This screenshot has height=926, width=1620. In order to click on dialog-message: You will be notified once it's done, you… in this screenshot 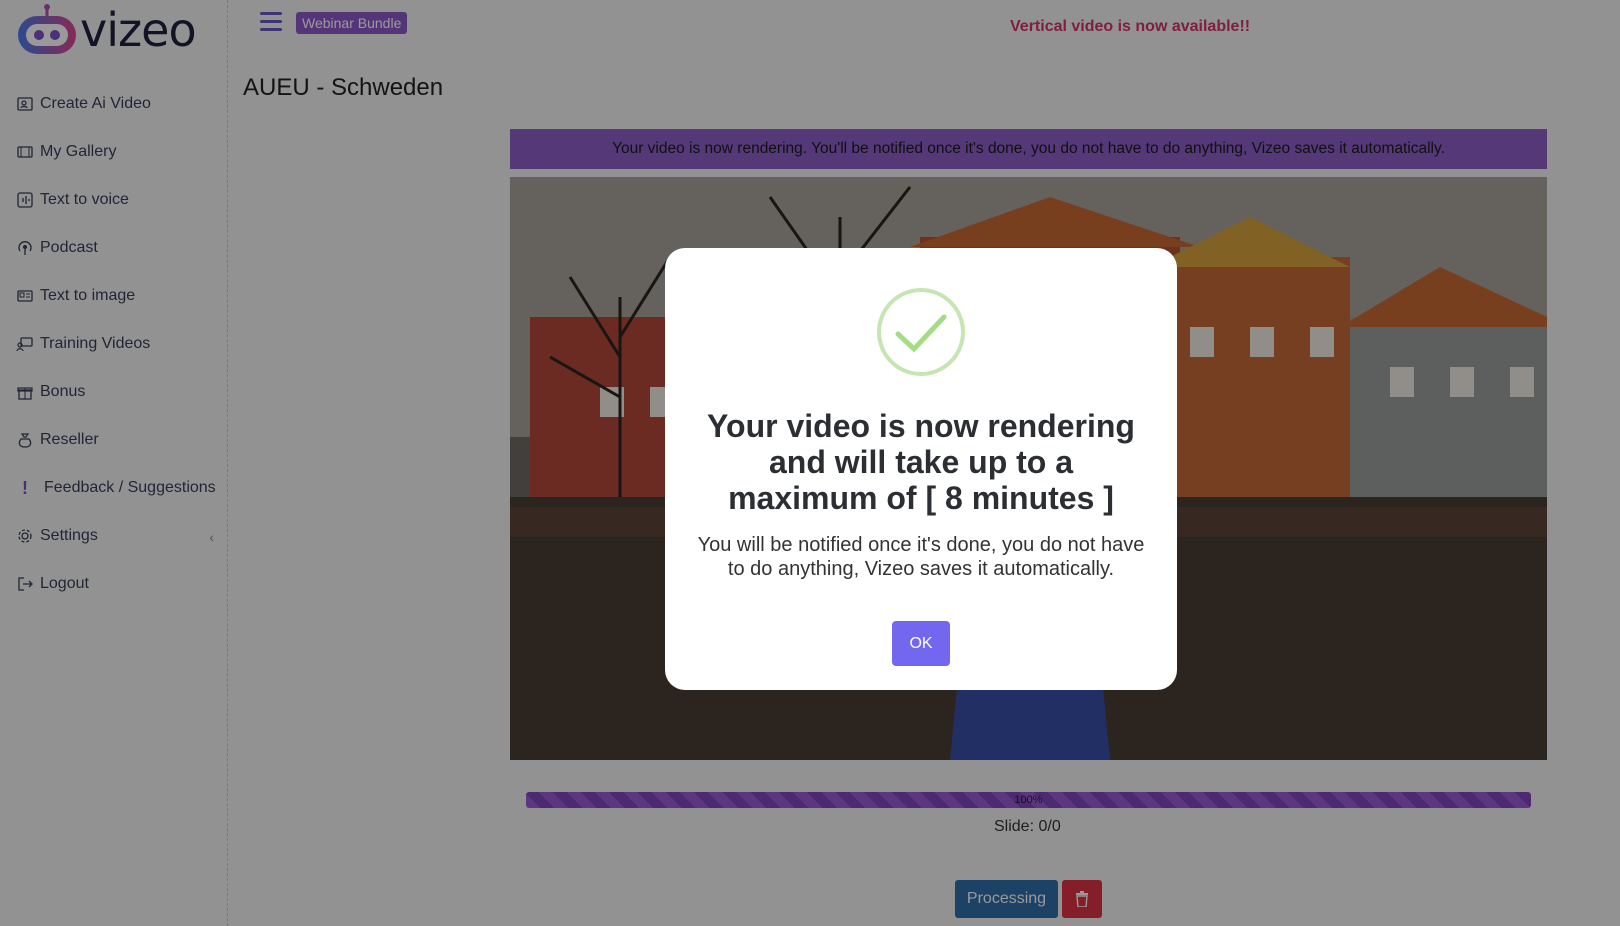, I will do `click(921, 557)`.